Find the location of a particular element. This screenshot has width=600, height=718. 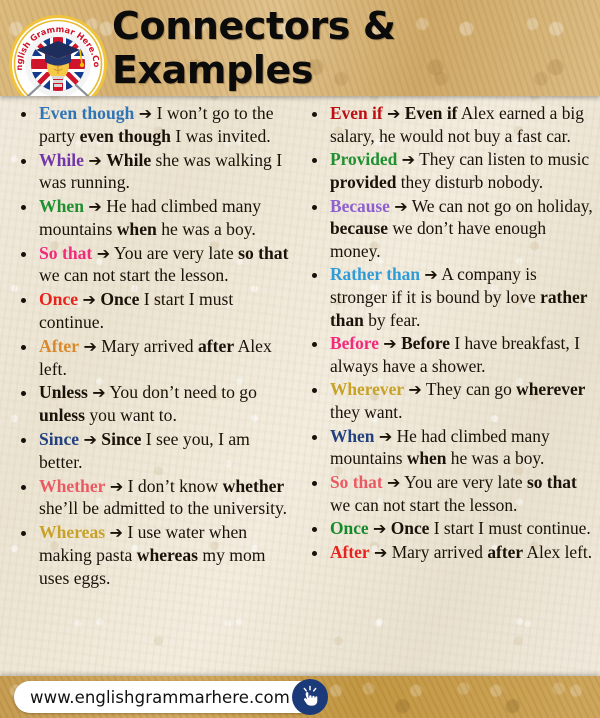

example-text: You are very late is located at coordinates (176, 252).